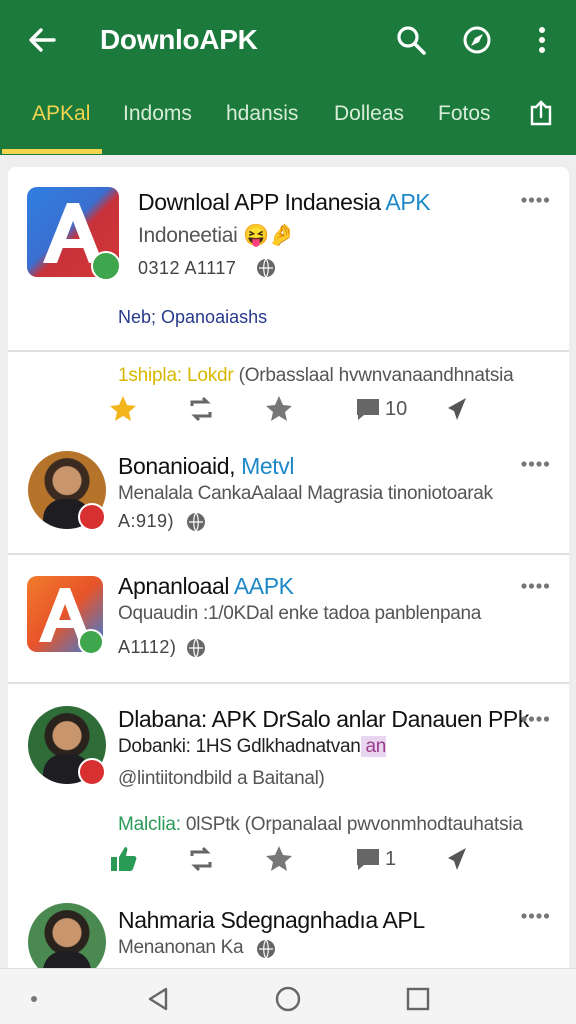 The height and width of the screenshot is (1024, 576). What do you see at coordinates (300, 613) in the screenshot?
I see `post-text: Oquaudin :1/0KDal enke tadoa panblenpana` at bounding box center [300, 613].